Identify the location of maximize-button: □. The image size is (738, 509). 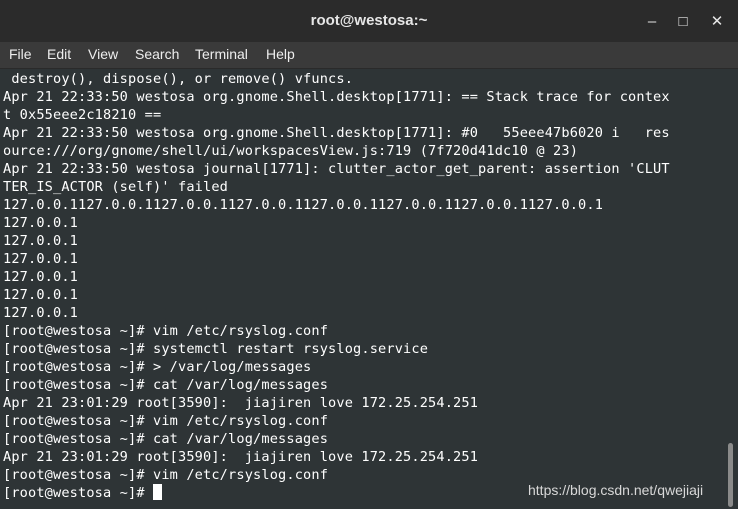
(683, 22).